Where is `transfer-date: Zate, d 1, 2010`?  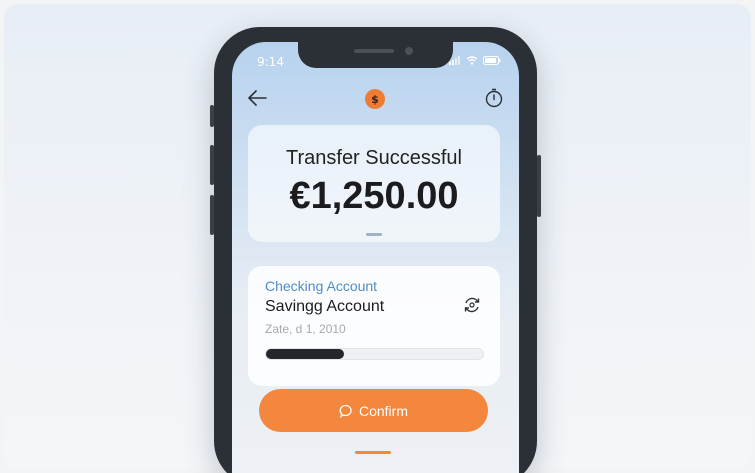
transfer-date: Zate, d 1, 2010 is located at coordinates (305, 329).